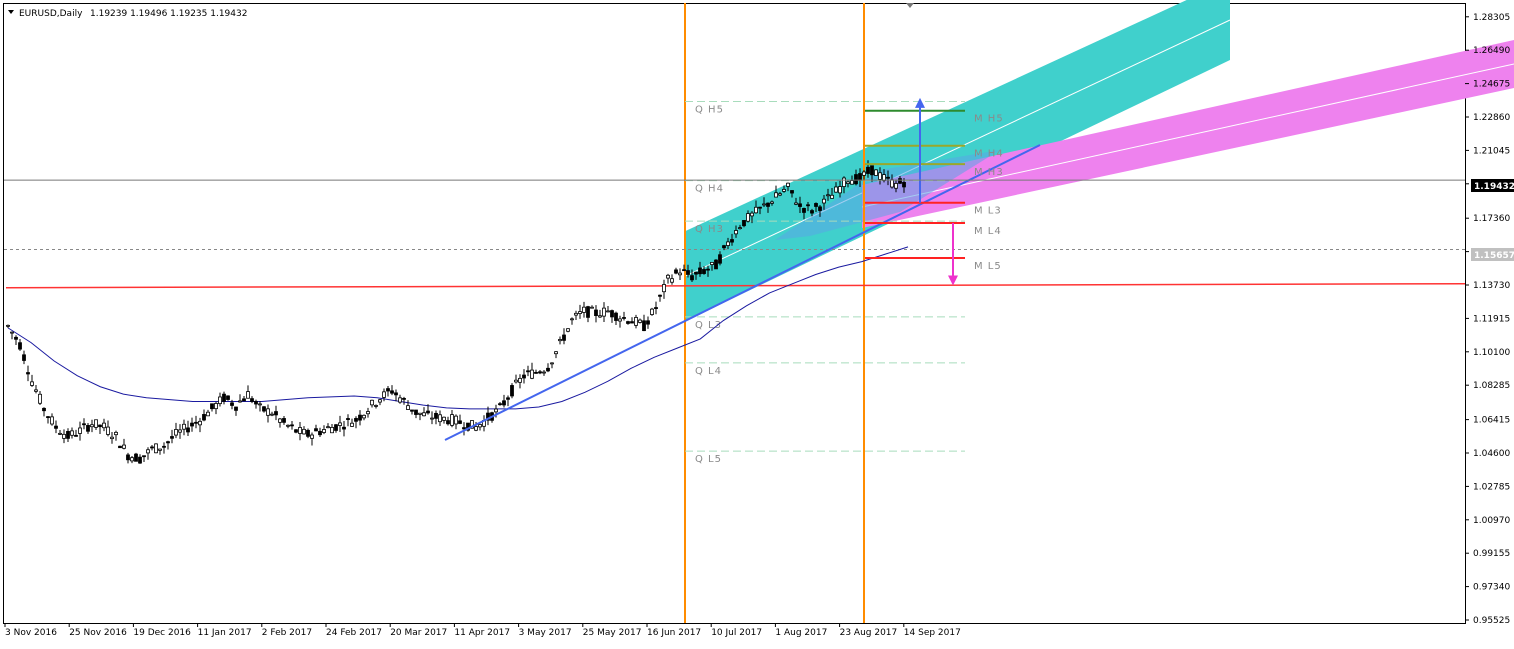  What do you see at coordinates (168, 14) in the screenshot?
I see `ohlc-readout: 1.19239 1.19496 1.19235 1.19432` at bounding box center [168, 14].